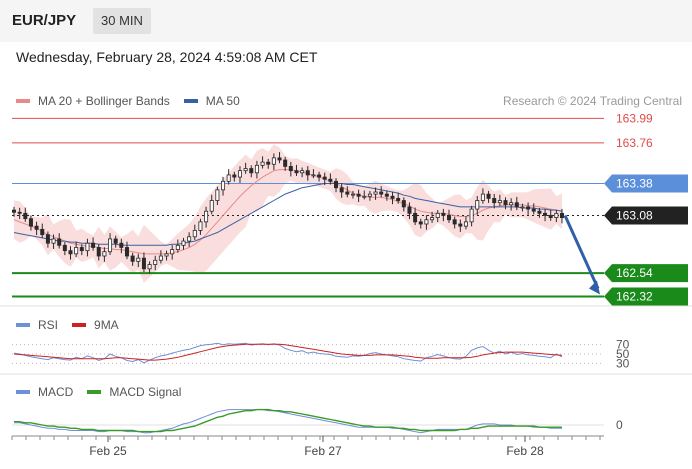 The width and height of the screenshot is (692, 469). I want to click on level-label-163.38: 163.38, so click(634, 183).